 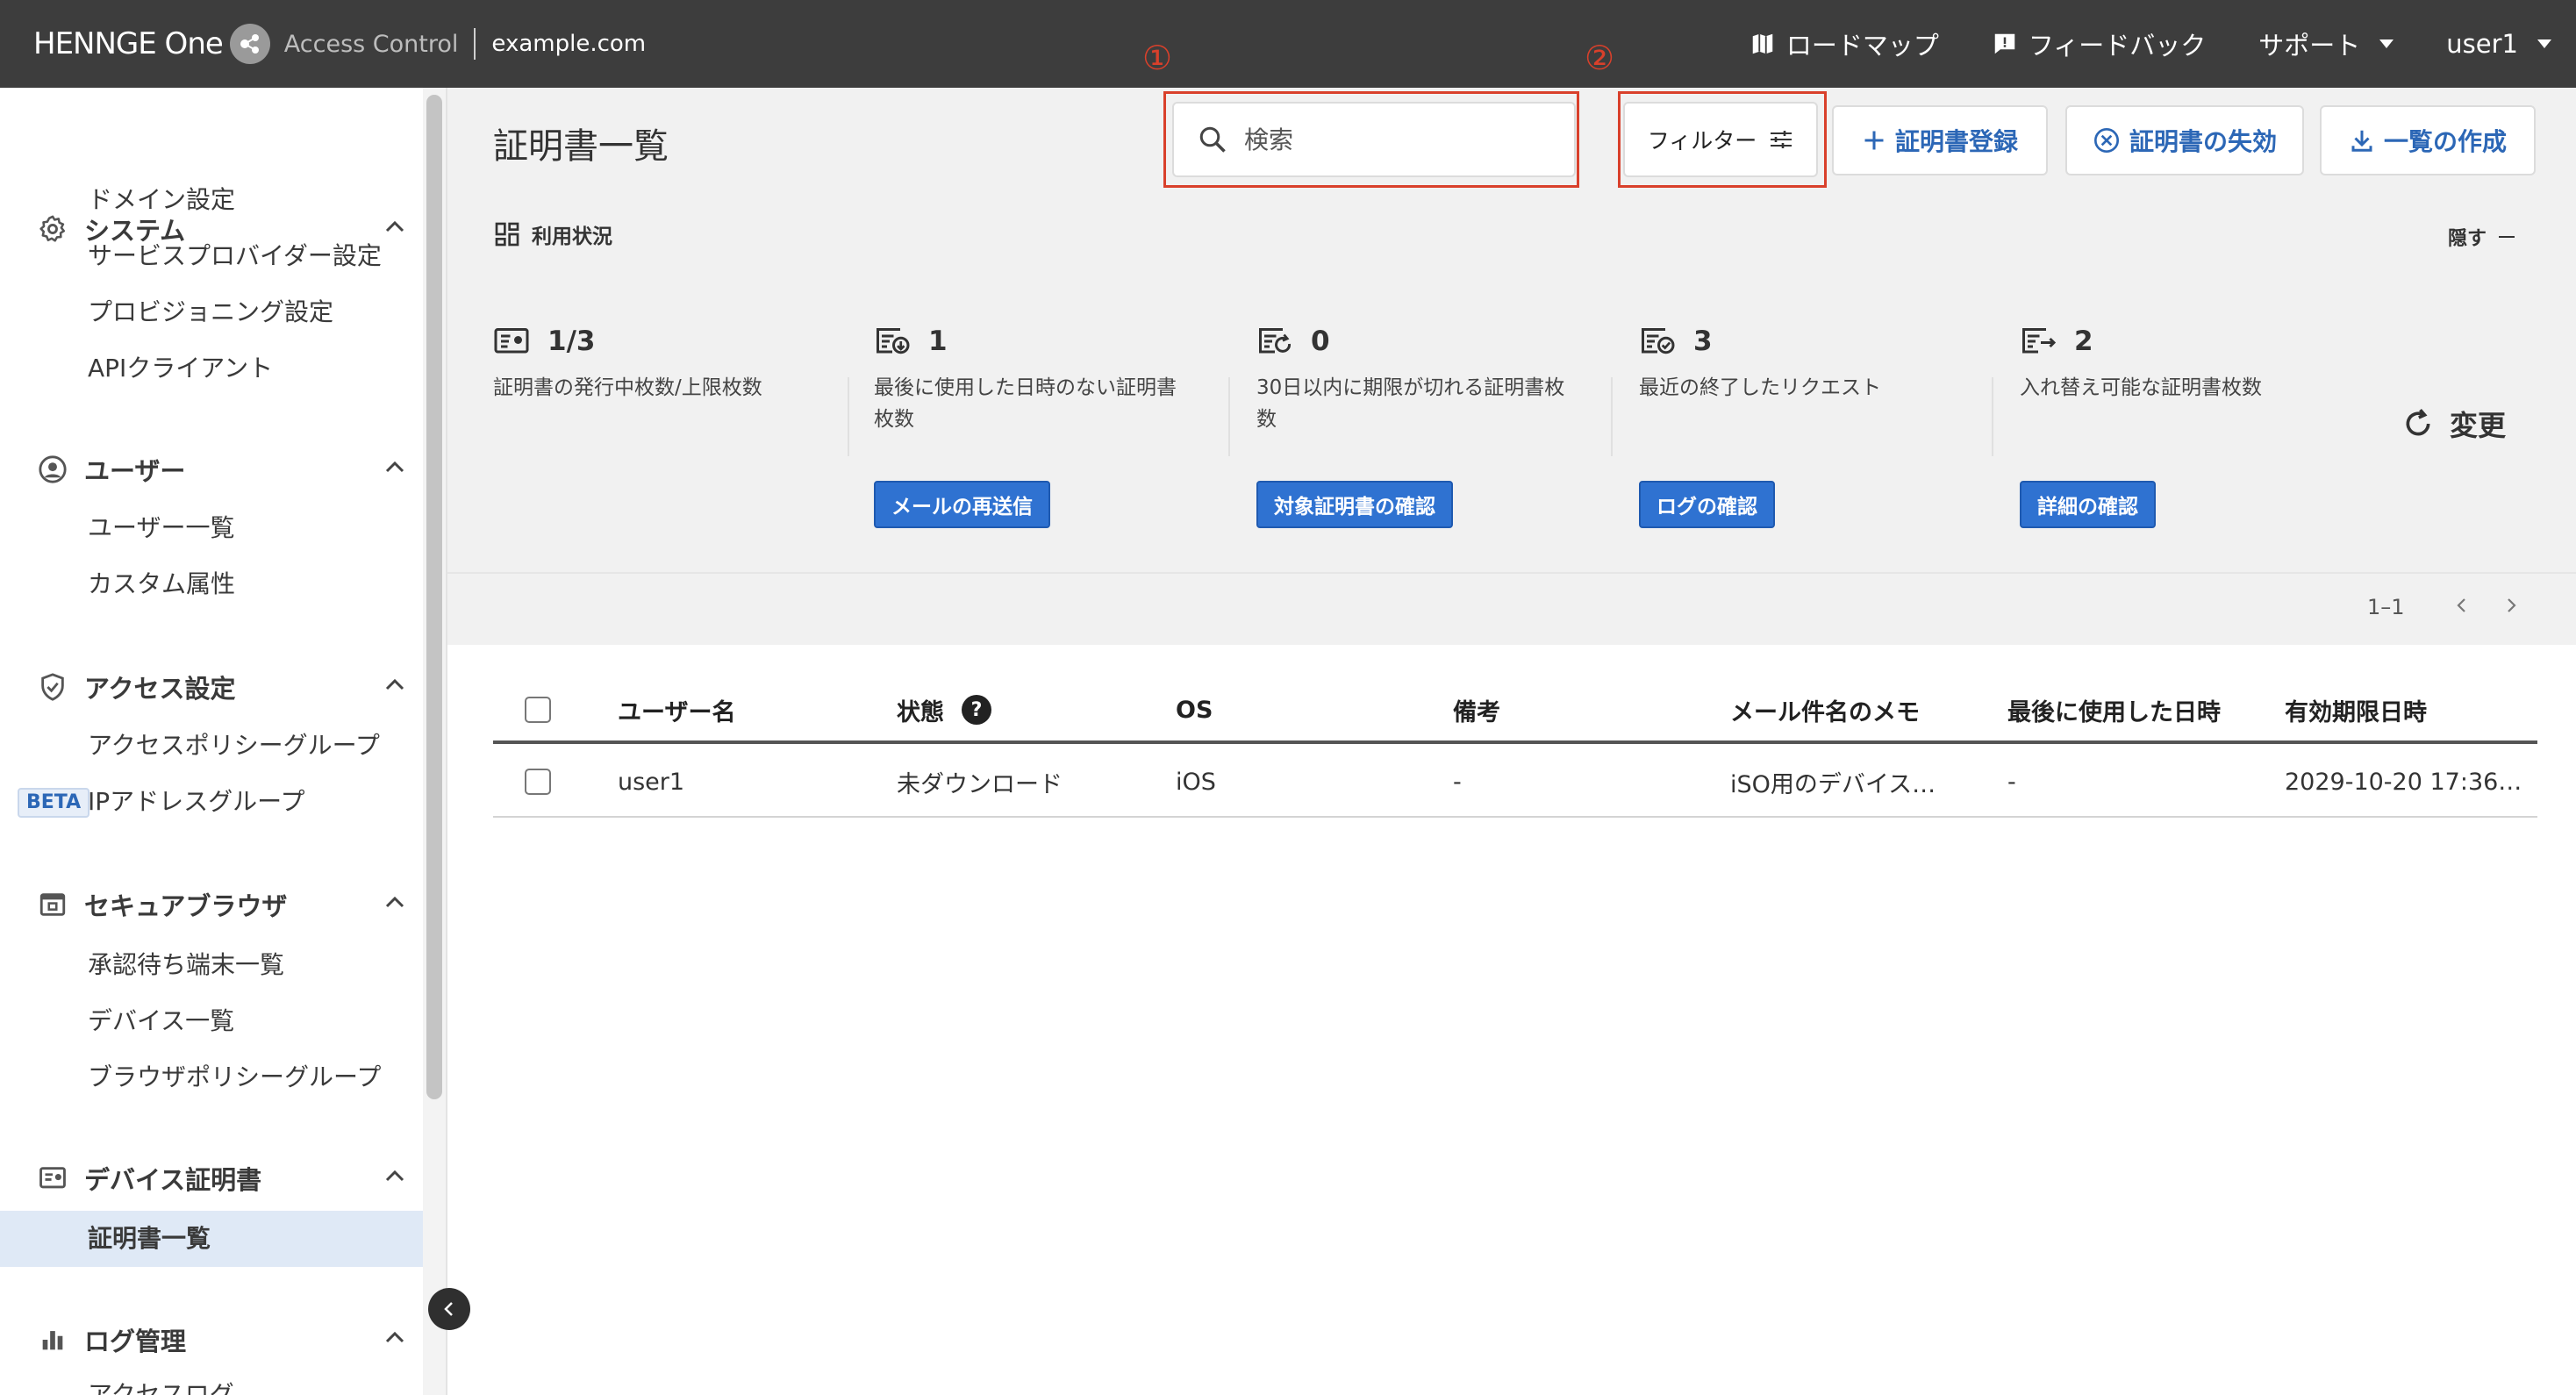 What do you see at coordinates (235, 256) in the screenshot?
I see `sidebar-item-service-provider: サービスプロバイダー設定` at bounding box center [235, 256].